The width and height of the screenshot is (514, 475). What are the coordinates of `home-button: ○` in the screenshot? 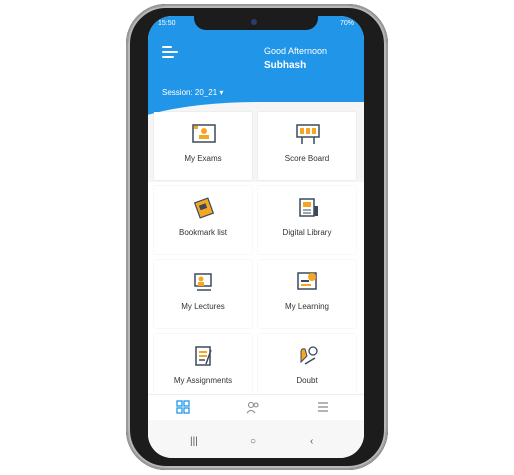 It's located at (253, 441).